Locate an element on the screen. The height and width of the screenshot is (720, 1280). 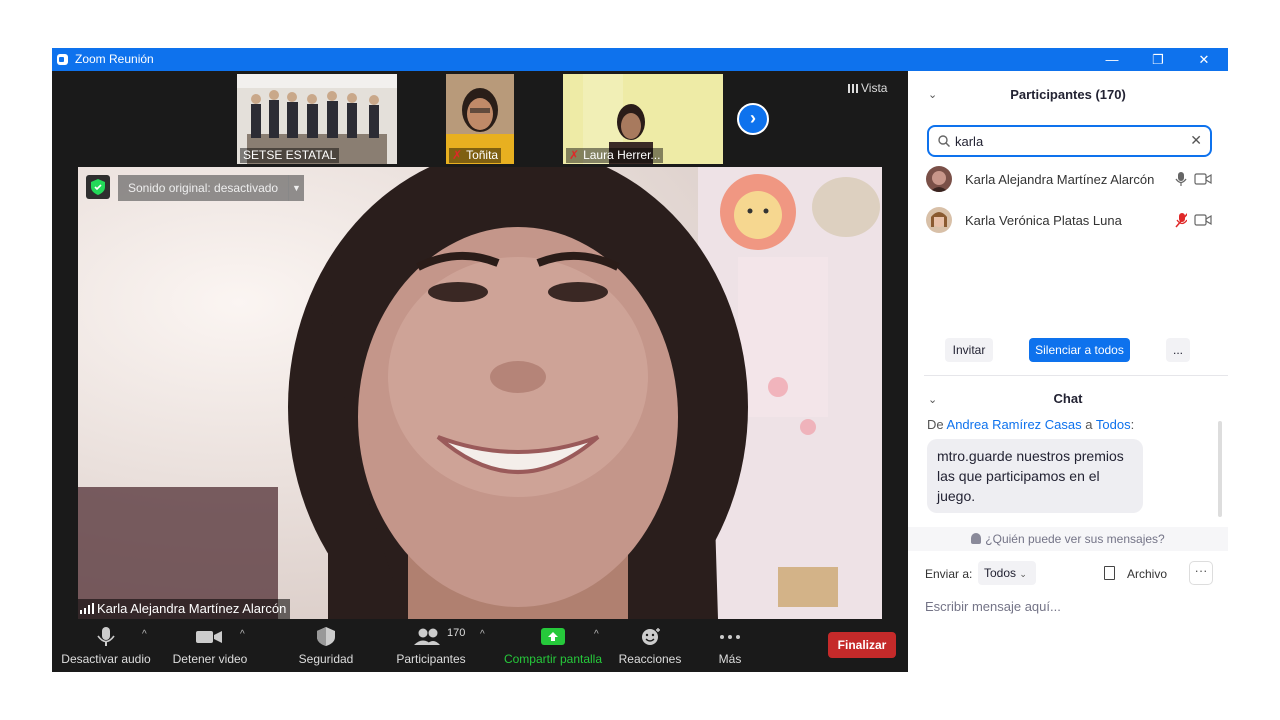
muted-microphone-icon is located at coordinates (1181, 220).